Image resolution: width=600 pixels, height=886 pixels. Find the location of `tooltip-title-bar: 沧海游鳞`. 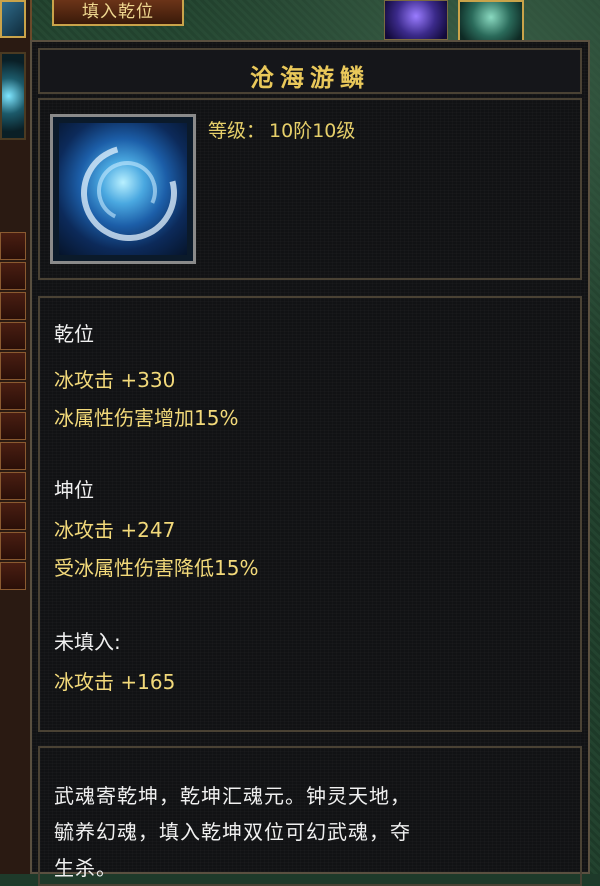

tooltip-title-bar: 沧海游鳞 is located at coordinates (310, 71).